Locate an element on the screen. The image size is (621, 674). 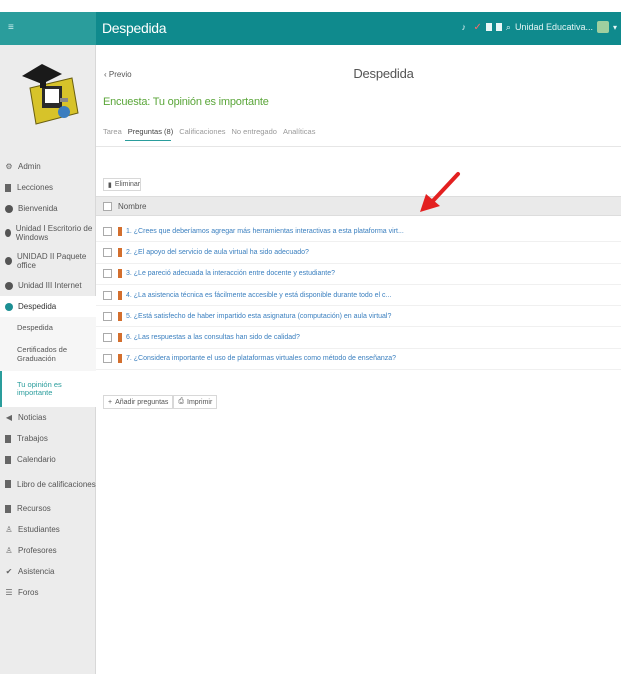
sidebar-item-trabajos: Trabajos is located at coordinates (48, 438).